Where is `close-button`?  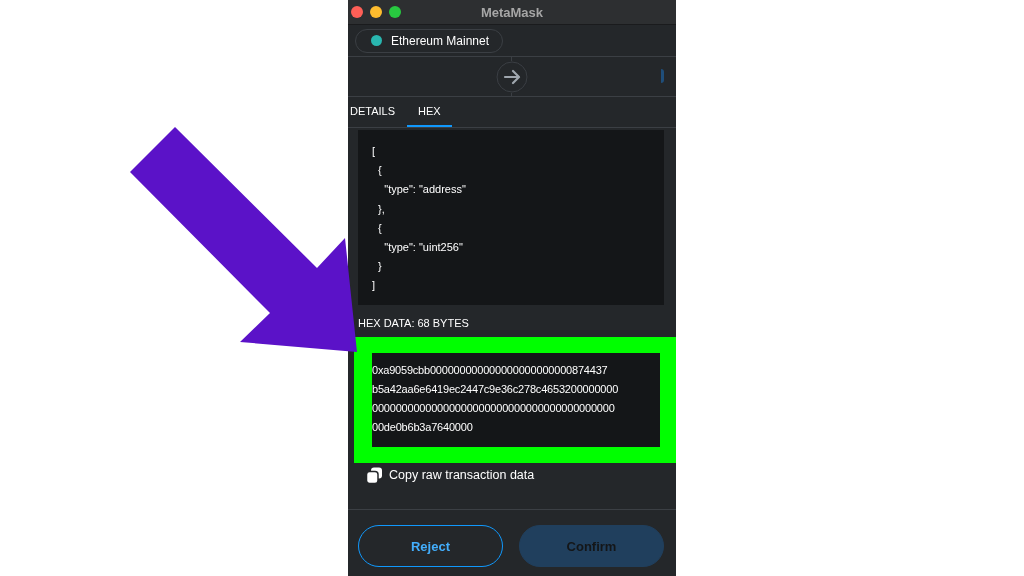 close-button is located at coordinates (357, 12).